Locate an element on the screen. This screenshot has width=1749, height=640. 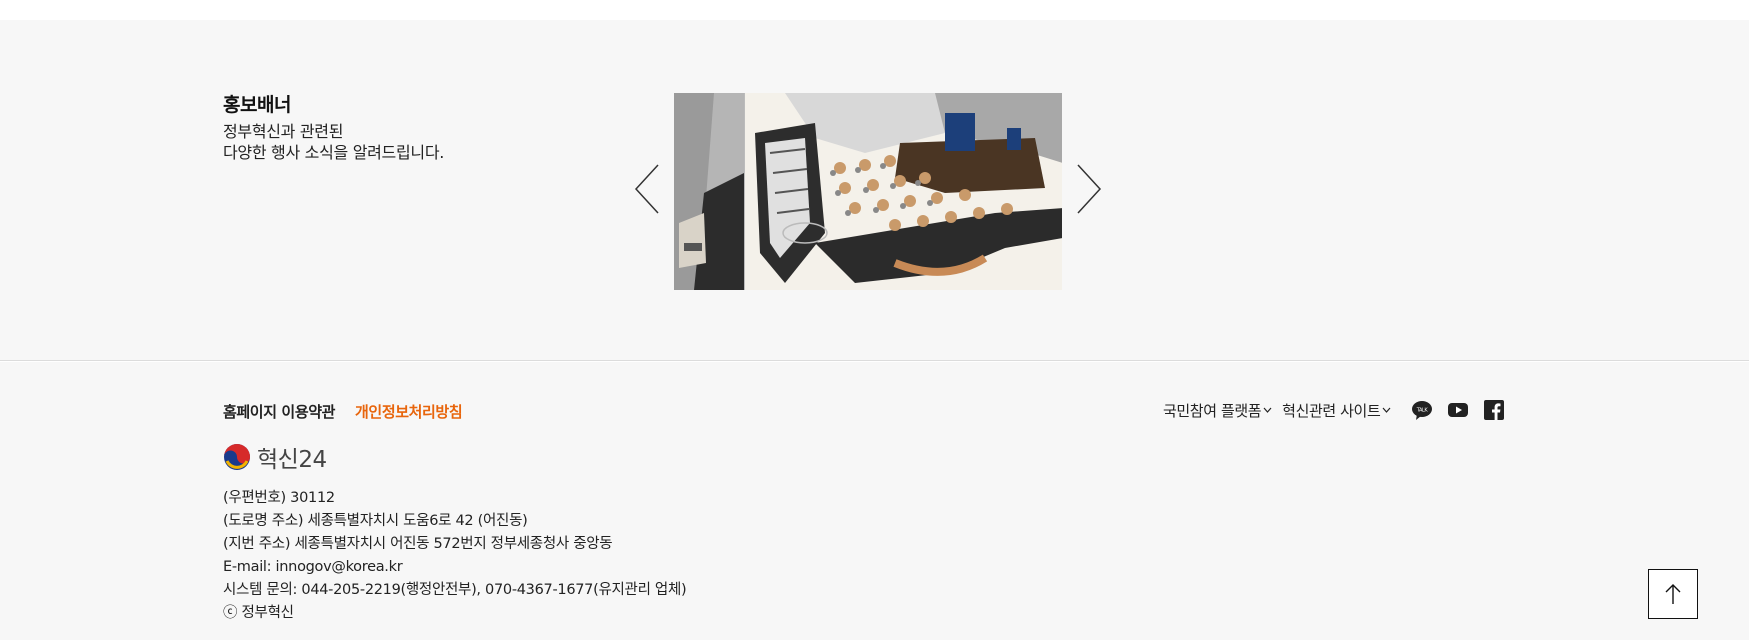
svg-text: TALK is located at coordinates (1422, 411).